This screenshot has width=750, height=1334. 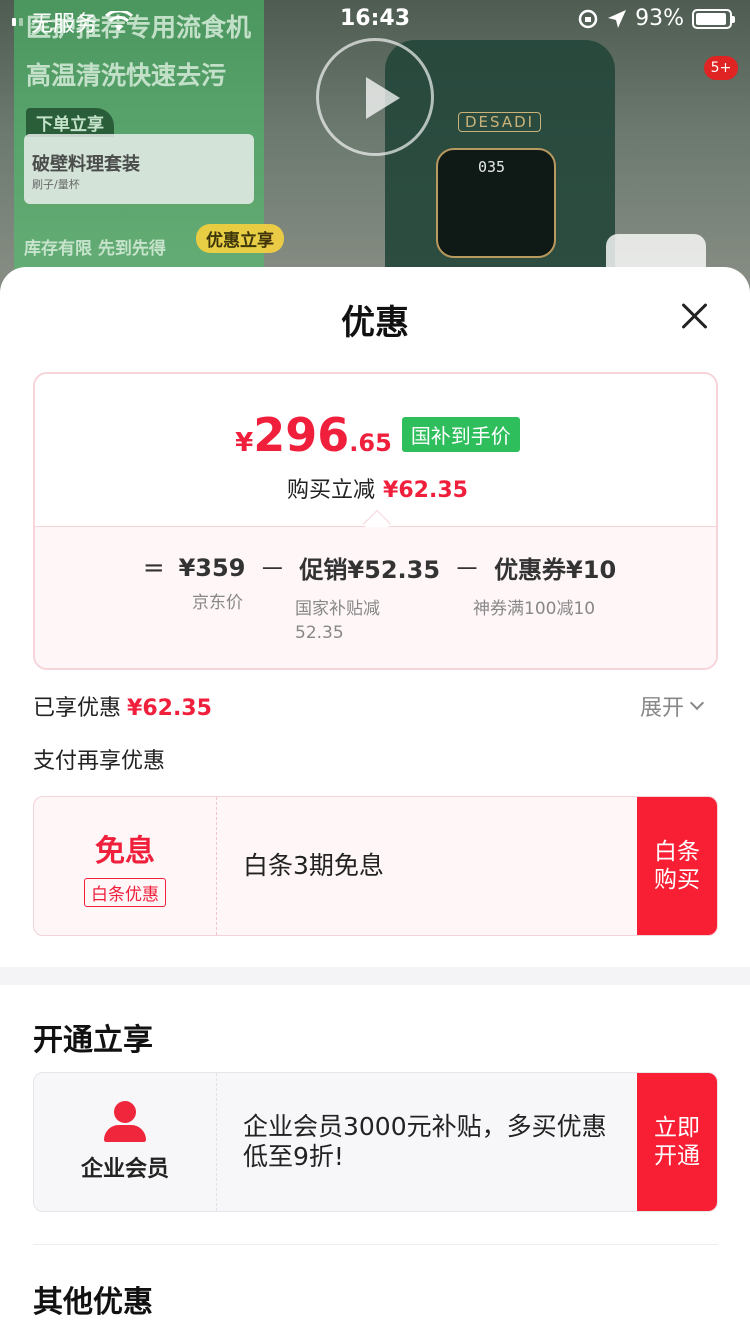 What do you see at coordinates (125, 851) in the screenshot?
I see `interest-free-label: 免息` at bounding box center [125, 851].